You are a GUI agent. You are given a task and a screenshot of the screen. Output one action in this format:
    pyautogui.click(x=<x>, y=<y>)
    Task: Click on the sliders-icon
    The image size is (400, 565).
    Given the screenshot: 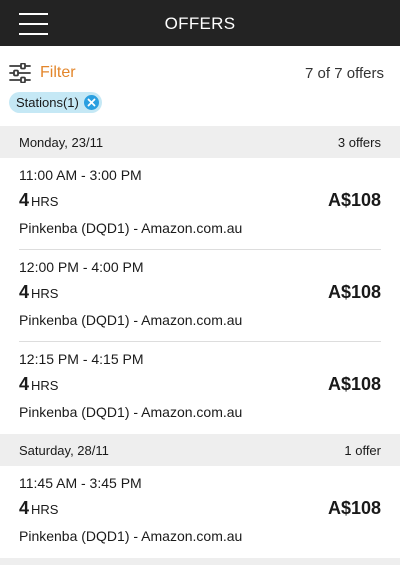 What is the action you would take?
    pyautogui.click(x=20, y=73)
    